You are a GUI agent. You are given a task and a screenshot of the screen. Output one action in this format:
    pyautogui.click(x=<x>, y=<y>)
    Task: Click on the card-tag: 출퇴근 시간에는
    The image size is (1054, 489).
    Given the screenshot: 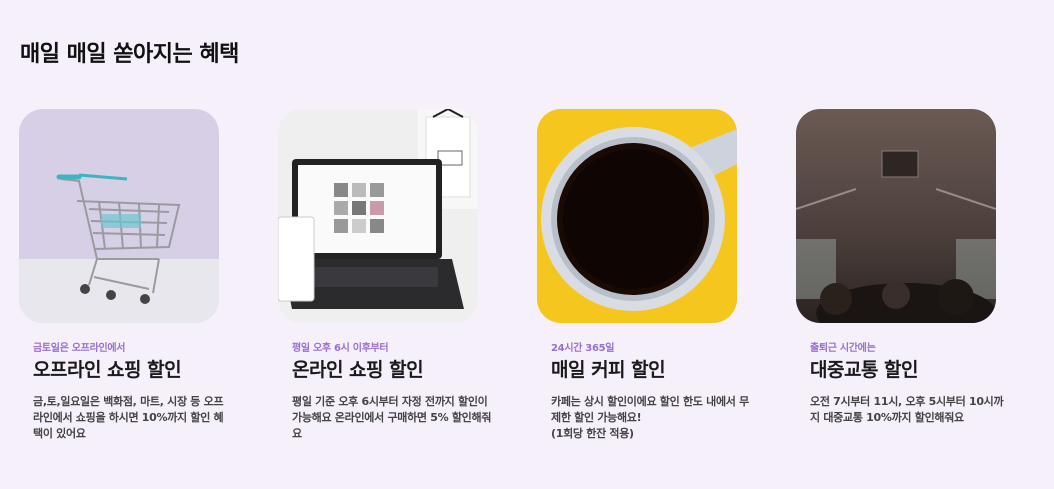 What is the action you would take?
    pyautogui.click(x=843, y=348)
    